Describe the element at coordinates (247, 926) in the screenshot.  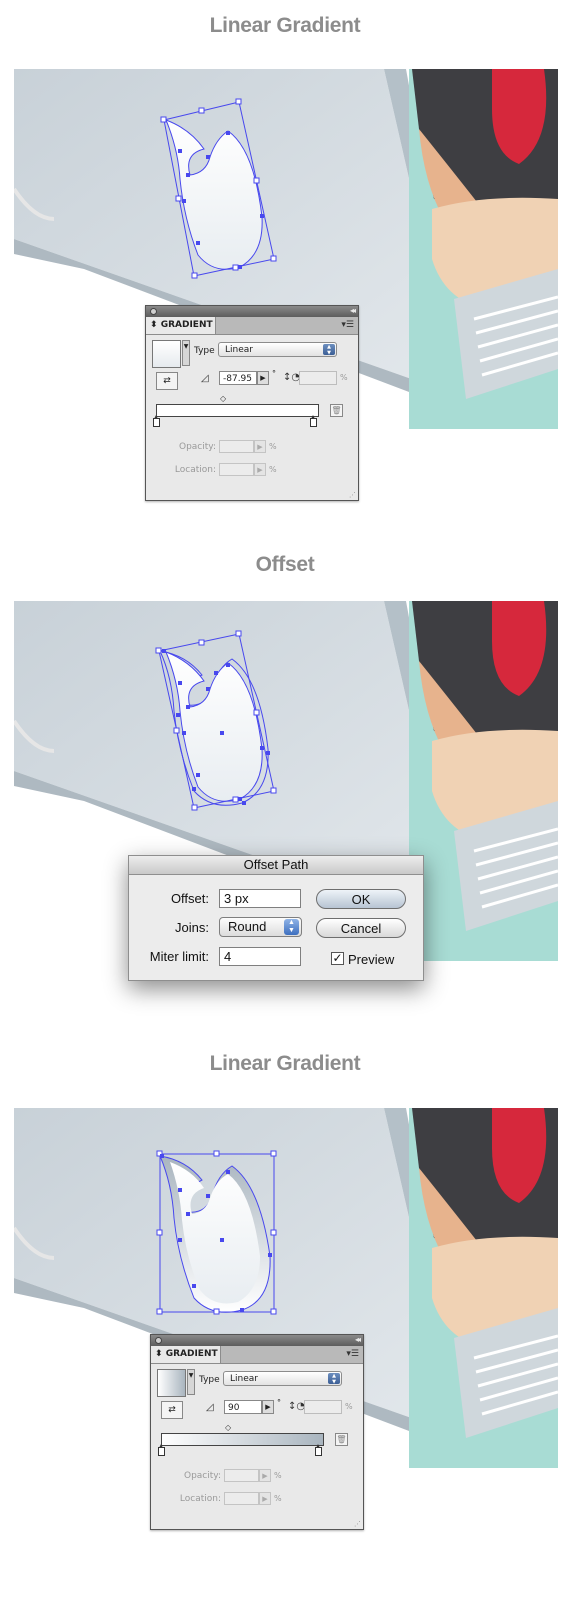
I see `joins-select-value: Round` at that location.